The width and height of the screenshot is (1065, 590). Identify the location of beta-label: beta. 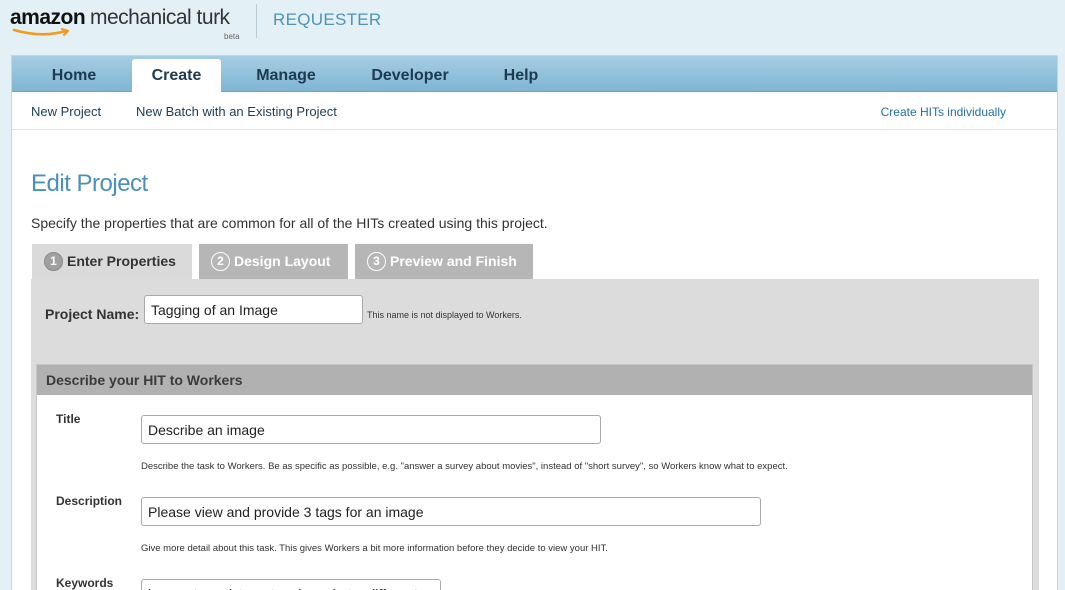
(232, 36).